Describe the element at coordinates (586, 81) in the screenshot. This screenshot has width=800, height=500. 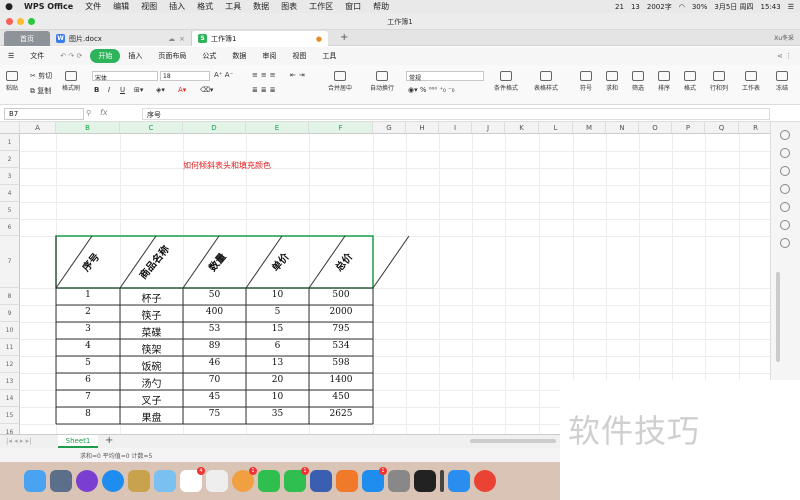
I see `symbol-button: 符号` at that location.